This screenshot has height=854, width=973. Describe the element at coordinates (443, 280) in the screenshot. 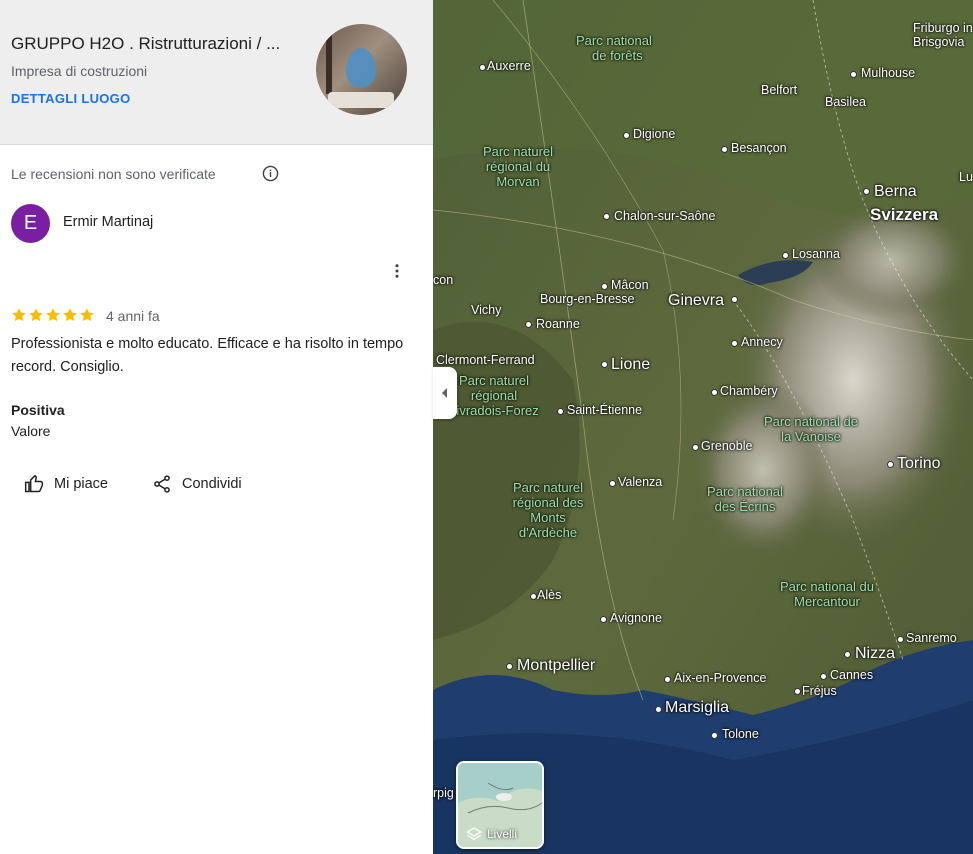

I see `map-label-con: con` at that location.